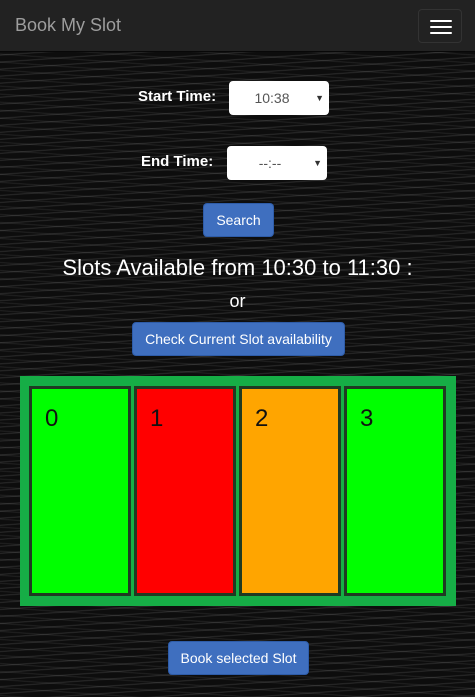 Image resolution: width=475 pixels, height=697 pixels. Describe the element at coordinates (238, 339) in the screenshot. I see `check-availability-button: Check Current Slot availability` at that location.